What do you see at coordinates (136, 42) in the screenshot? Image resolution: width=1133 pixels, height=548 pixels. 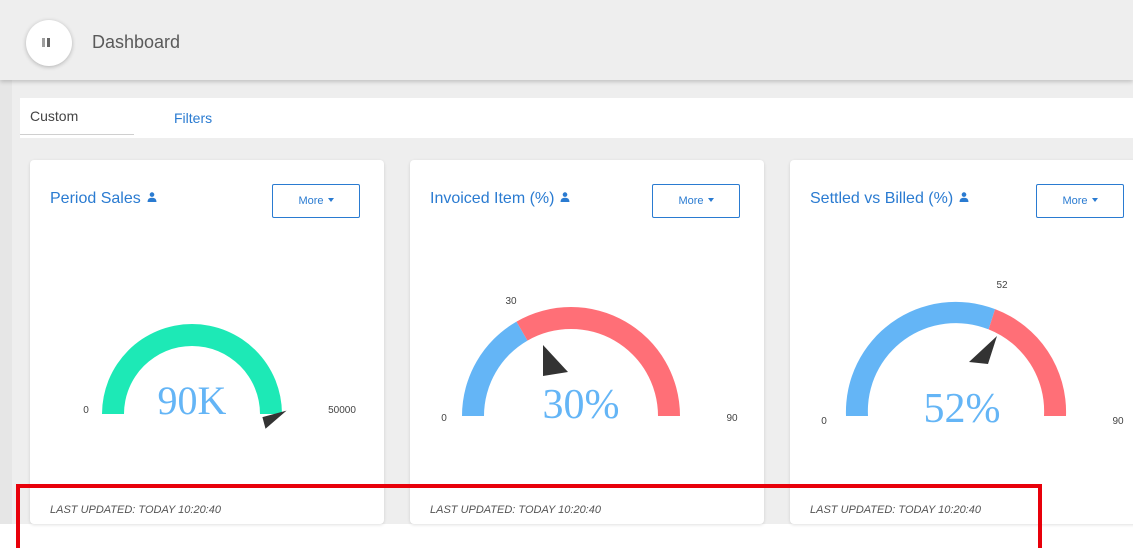 I see `page-title: Dashboard` at bounding box center [136, 42].